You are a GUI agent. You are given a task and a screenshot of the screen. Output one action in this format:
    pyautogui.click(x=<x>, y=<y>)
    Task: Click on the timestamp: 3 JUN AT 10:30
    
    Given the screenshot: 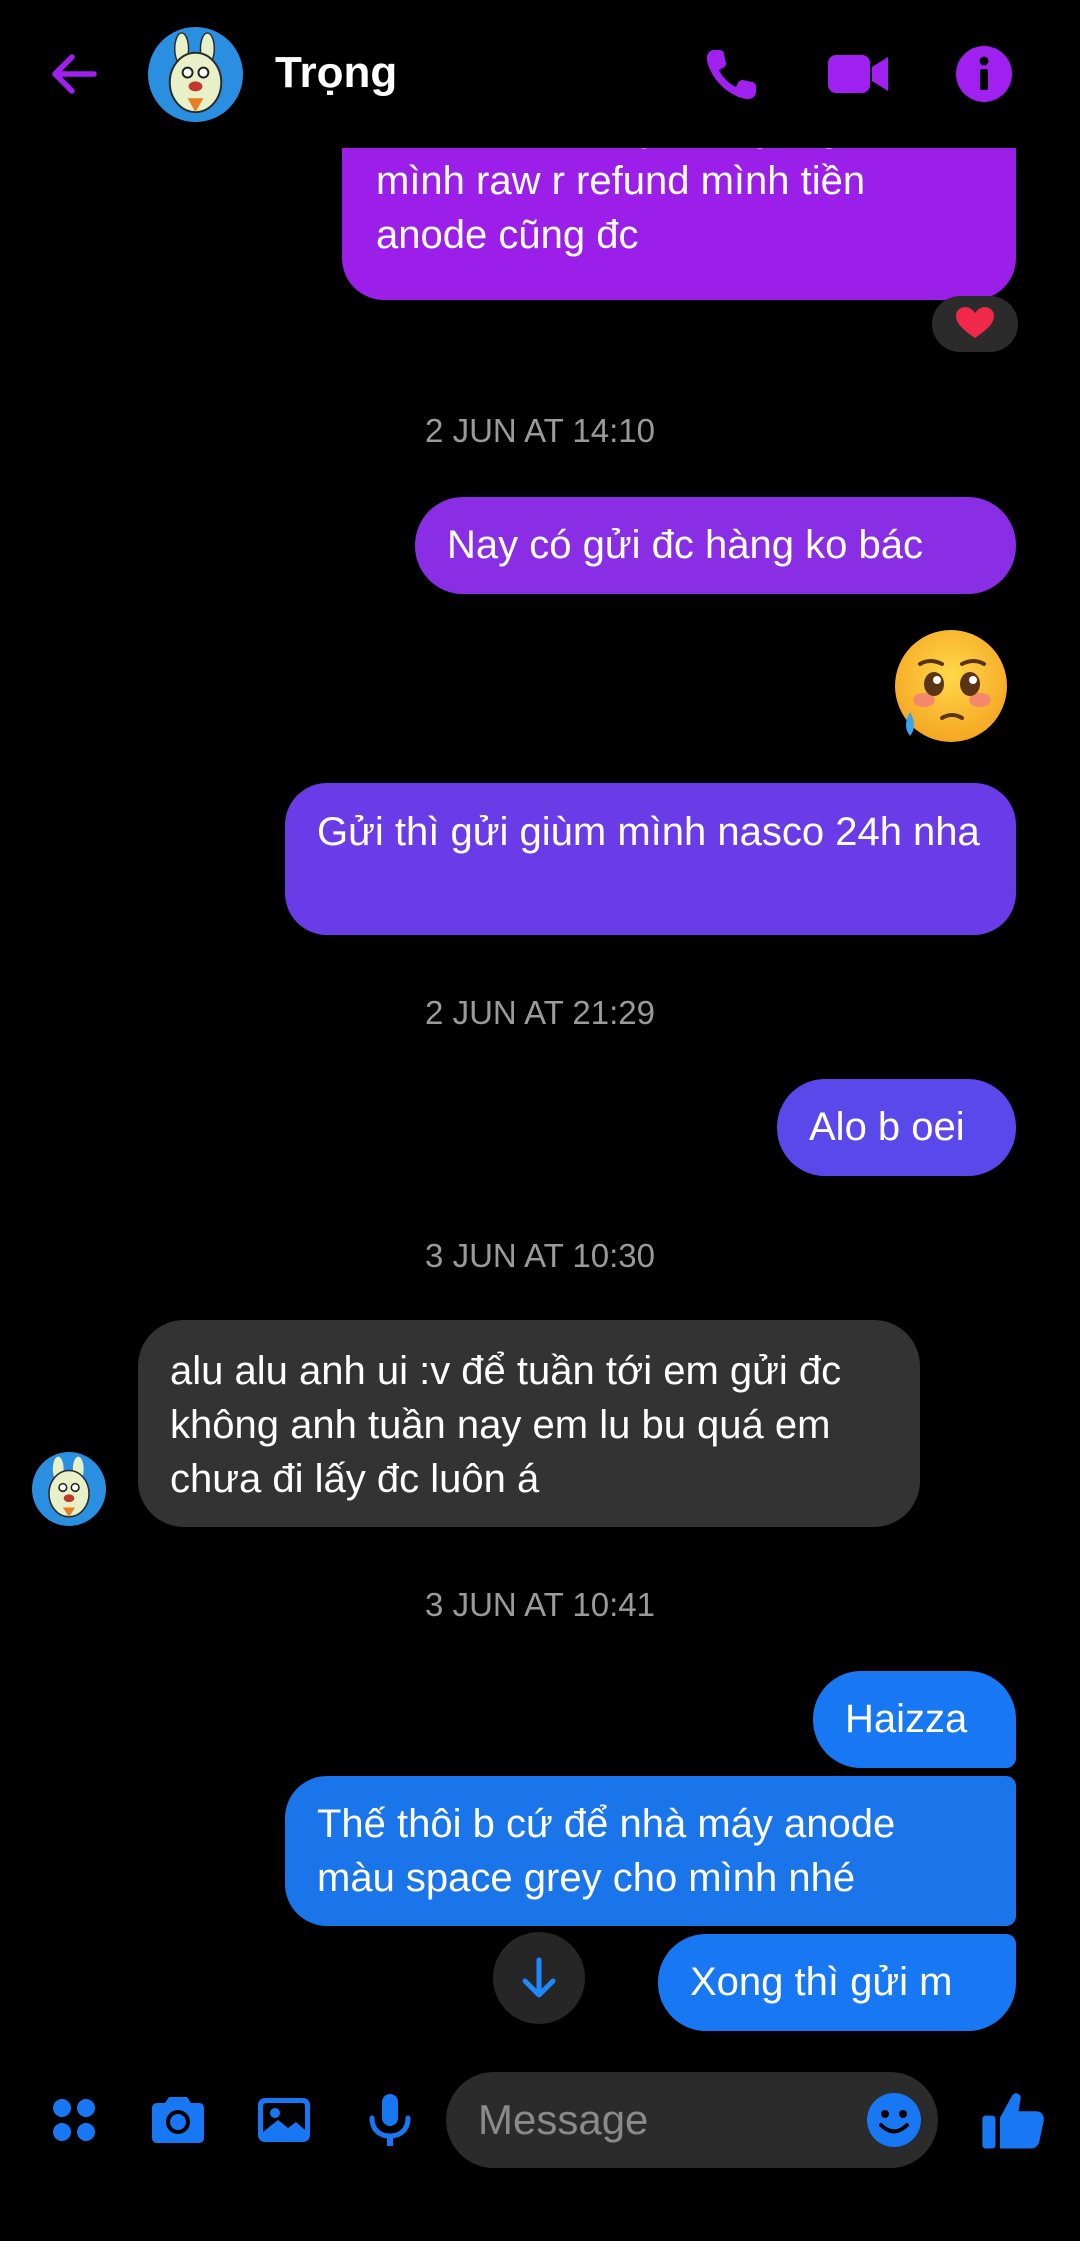 What is the action you would take?
    pyautogui.click(x=540, y=1255)
    